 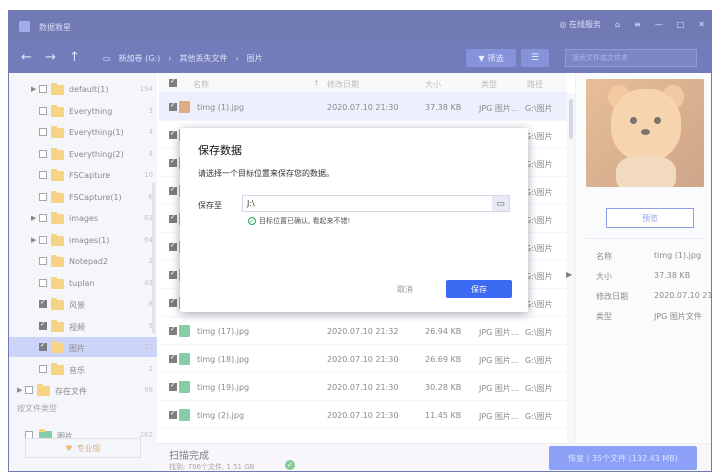 What do you see at coordinates (210, 205) in the screenshot?
I see `save-to-label: 保存至` at bounding box center [210, 205].